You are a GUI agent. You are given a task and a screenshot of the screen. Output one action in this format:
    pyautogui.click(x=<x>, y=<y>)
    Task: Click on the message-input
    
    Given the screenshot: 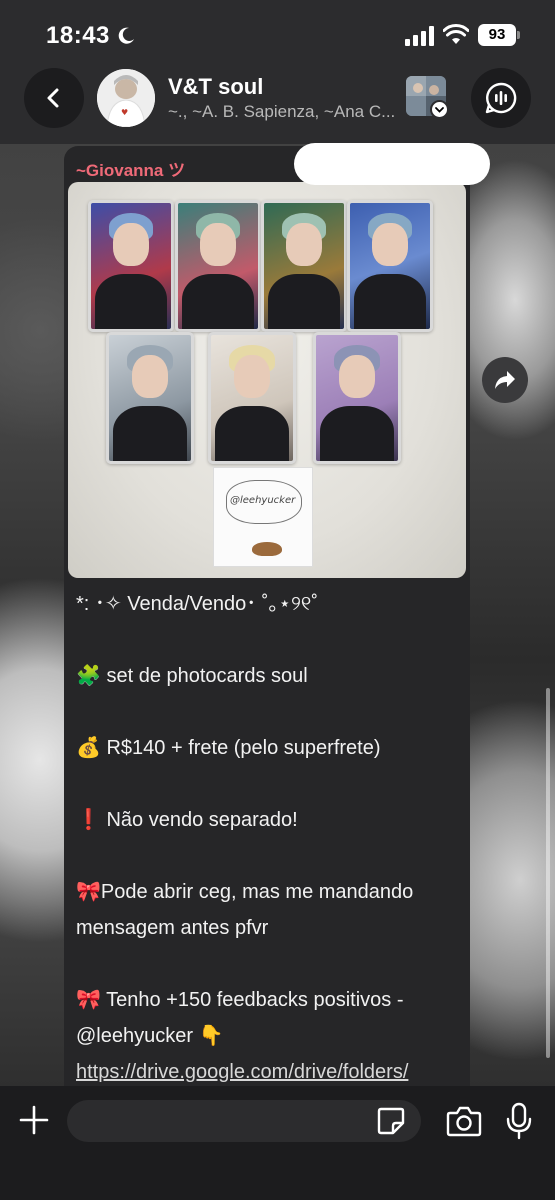 What is the action you would take?
    pyautogui.click(x=244, y=1121)
    